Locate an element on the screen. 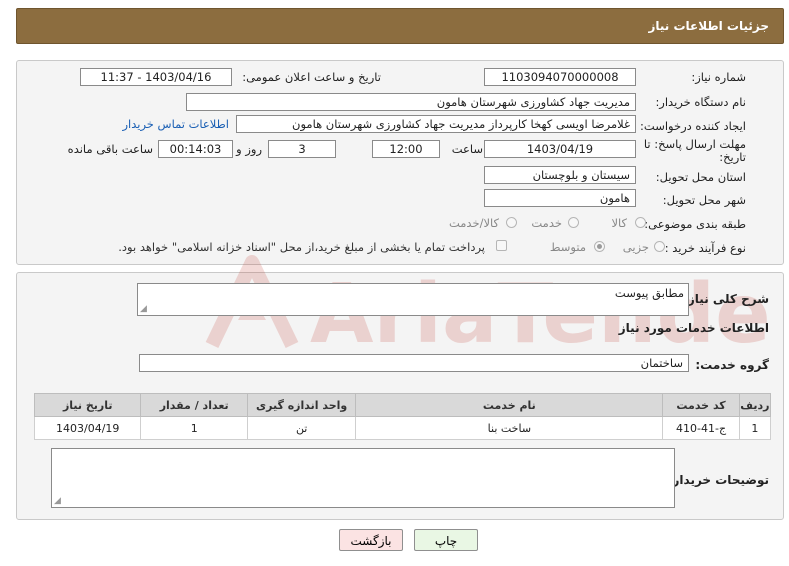 The height and width of the screenshot is (566, 789). remaining-time-label: ساعت باقی مانده is located at coordinates (110, 149).